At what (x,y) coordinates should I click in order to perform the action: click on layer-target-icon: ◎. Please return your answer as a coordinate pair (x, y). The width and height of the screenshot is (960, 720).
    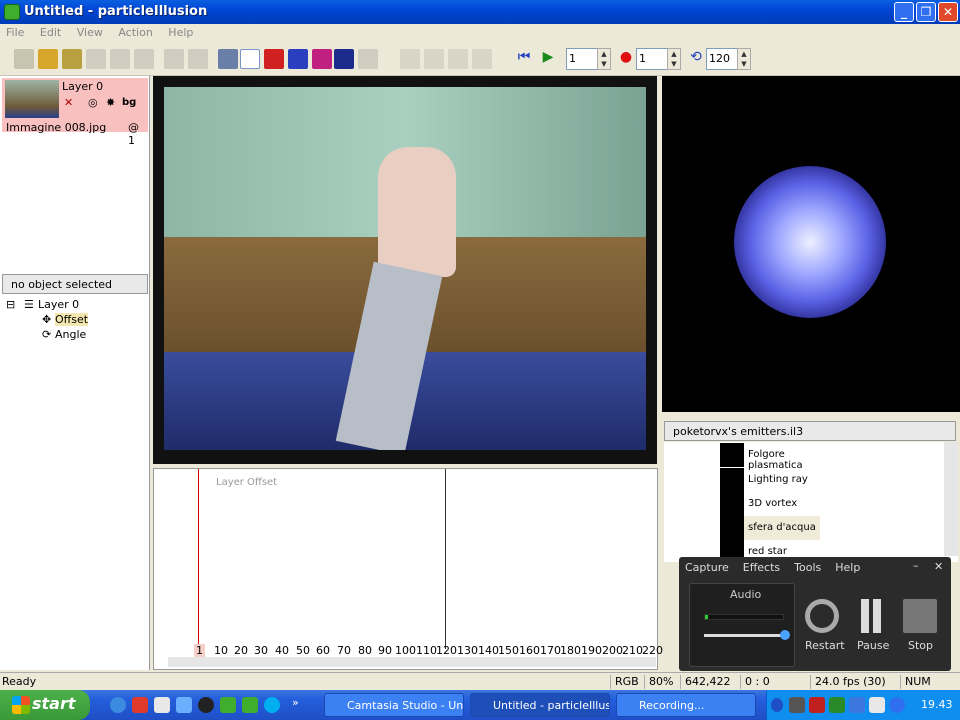
    Looking at the image, I should click on (93, 102).